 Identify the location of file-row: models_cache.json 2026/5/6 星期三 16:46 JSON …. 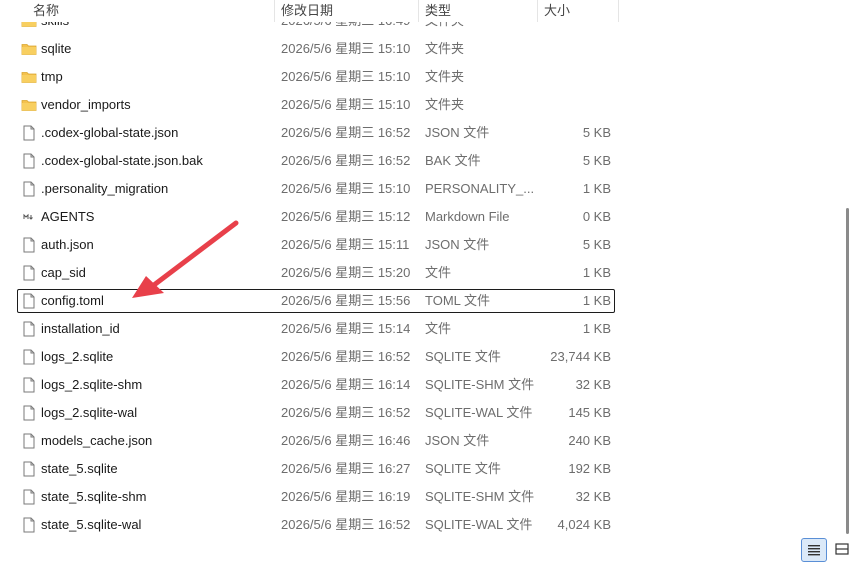
(316, 441).